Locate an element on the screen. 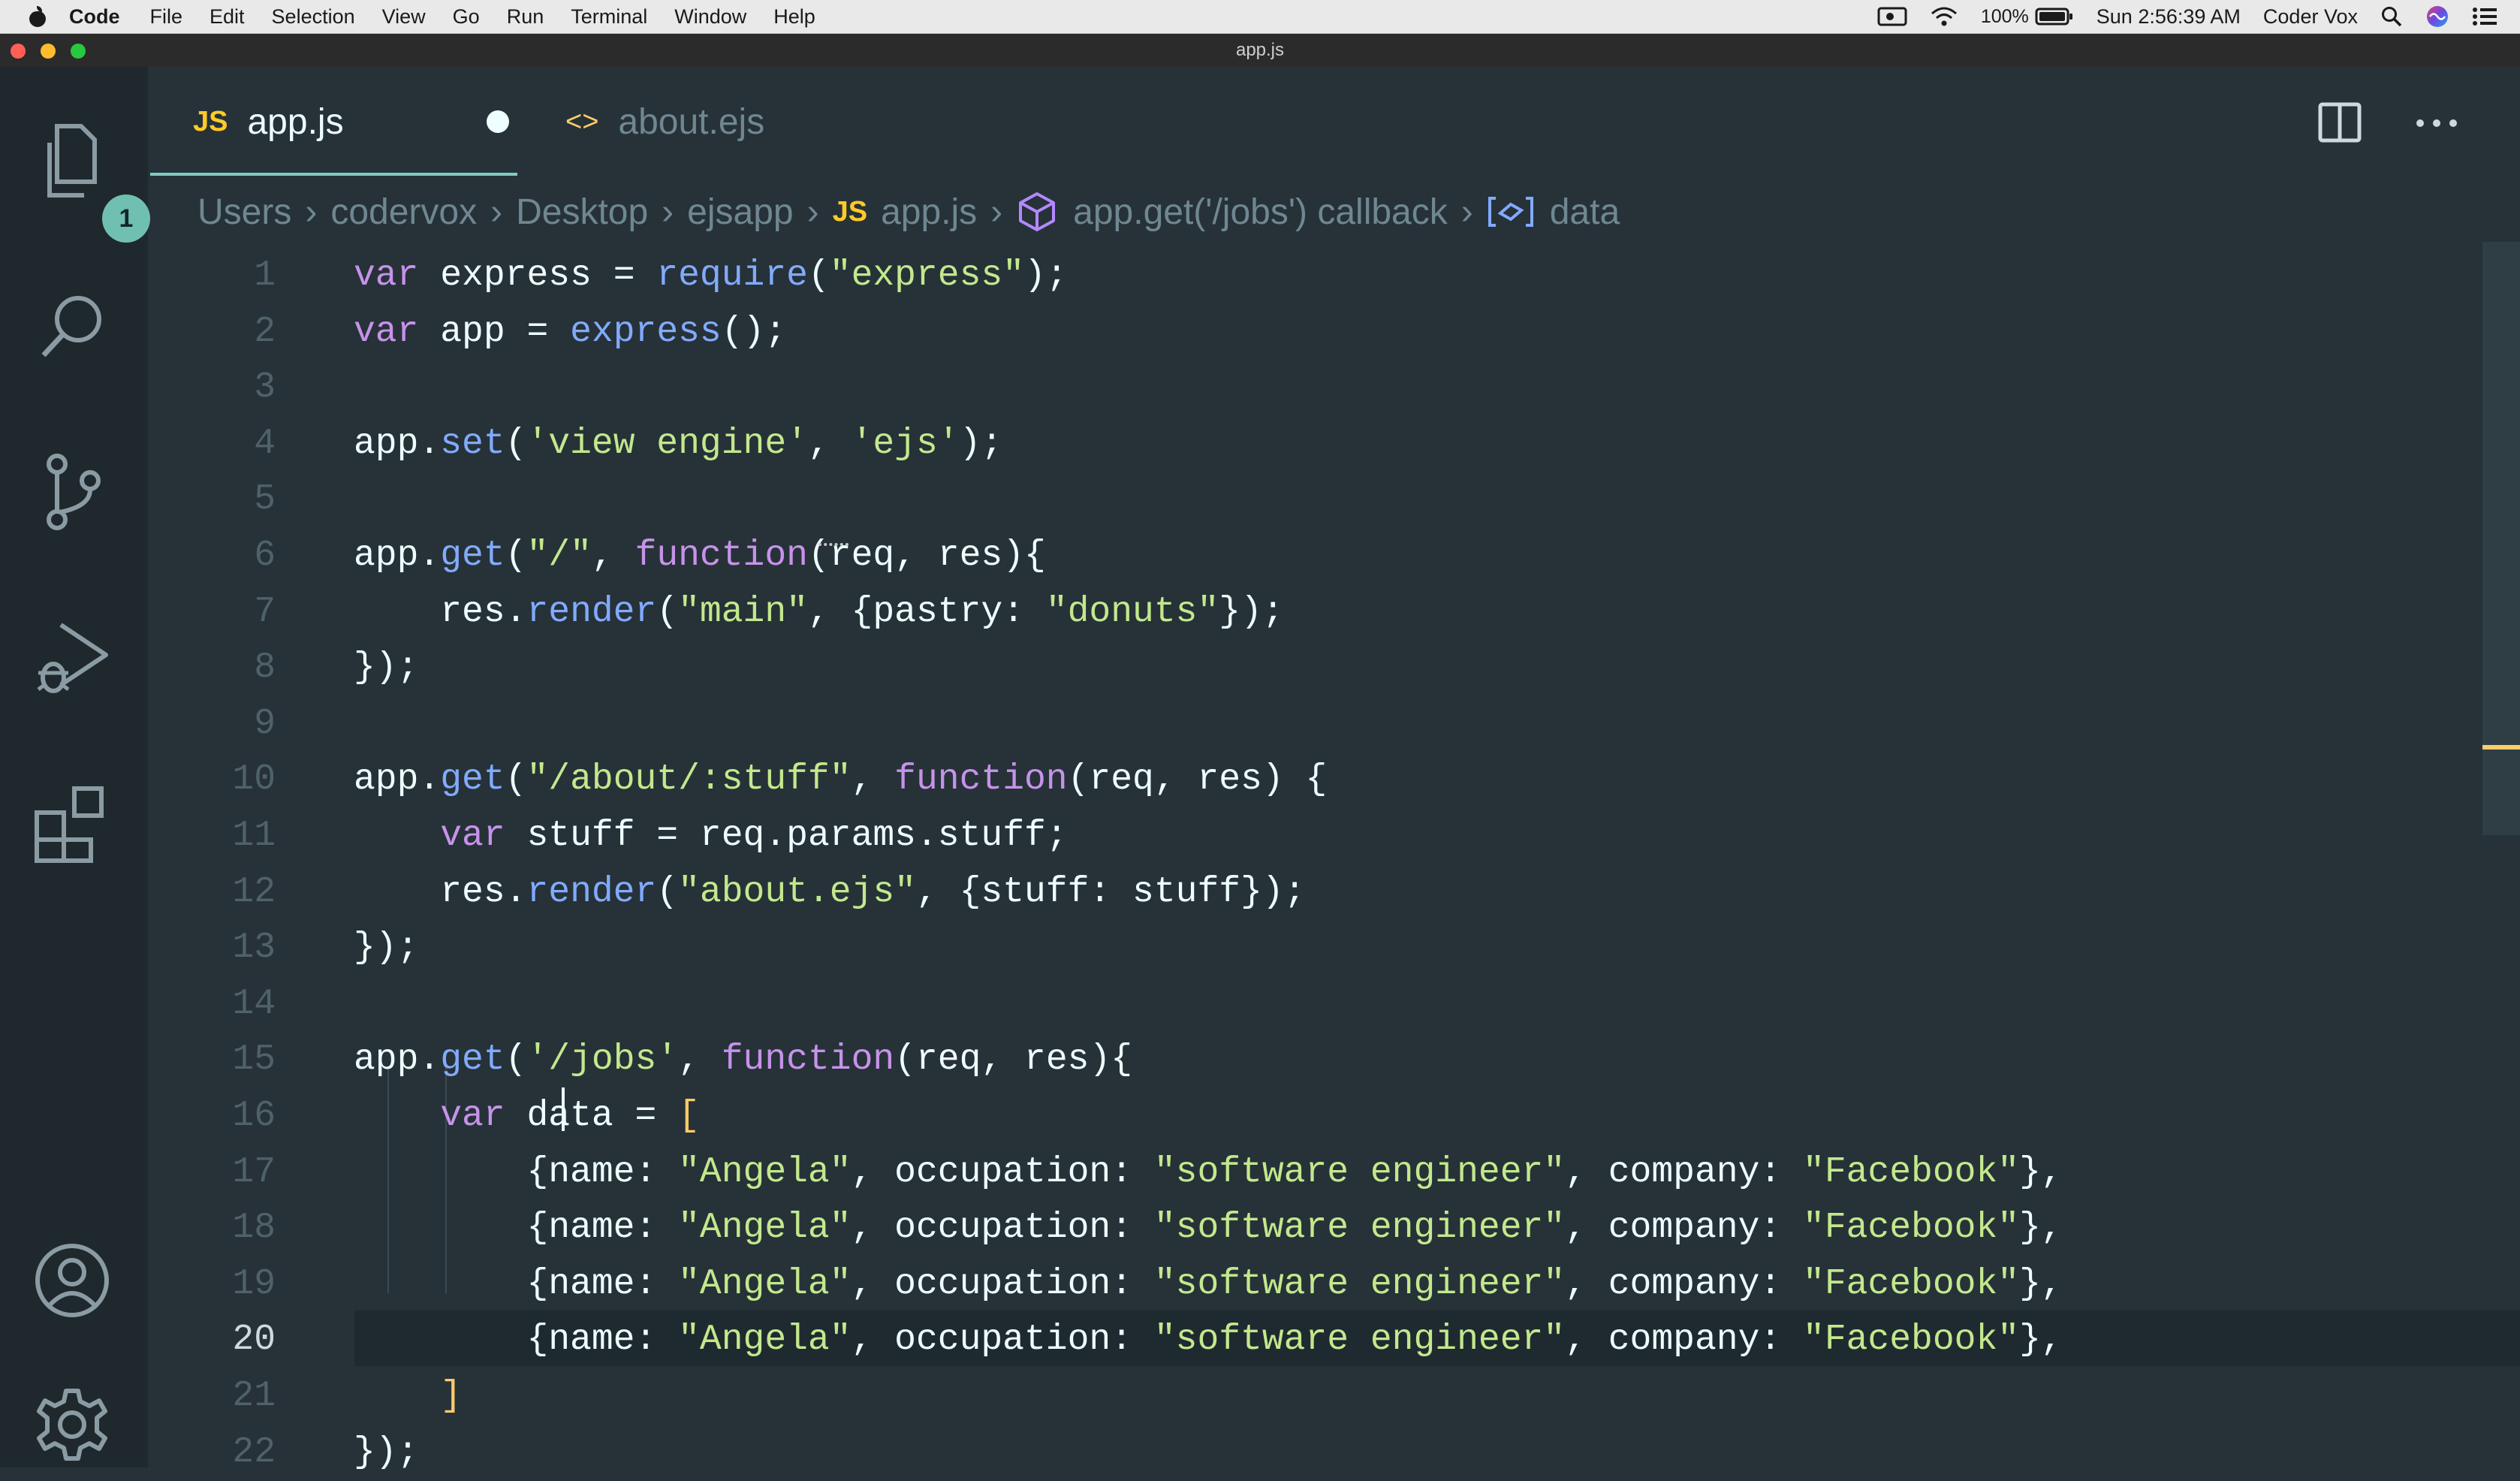 The image size is (2520, 1481). line-number: 9 is located at coordinates (212, 724).